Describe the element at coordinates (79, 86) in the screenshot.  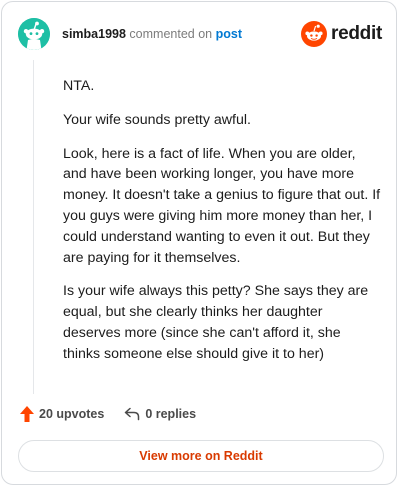
I see `comment-paragraph: NTA.` at that location.